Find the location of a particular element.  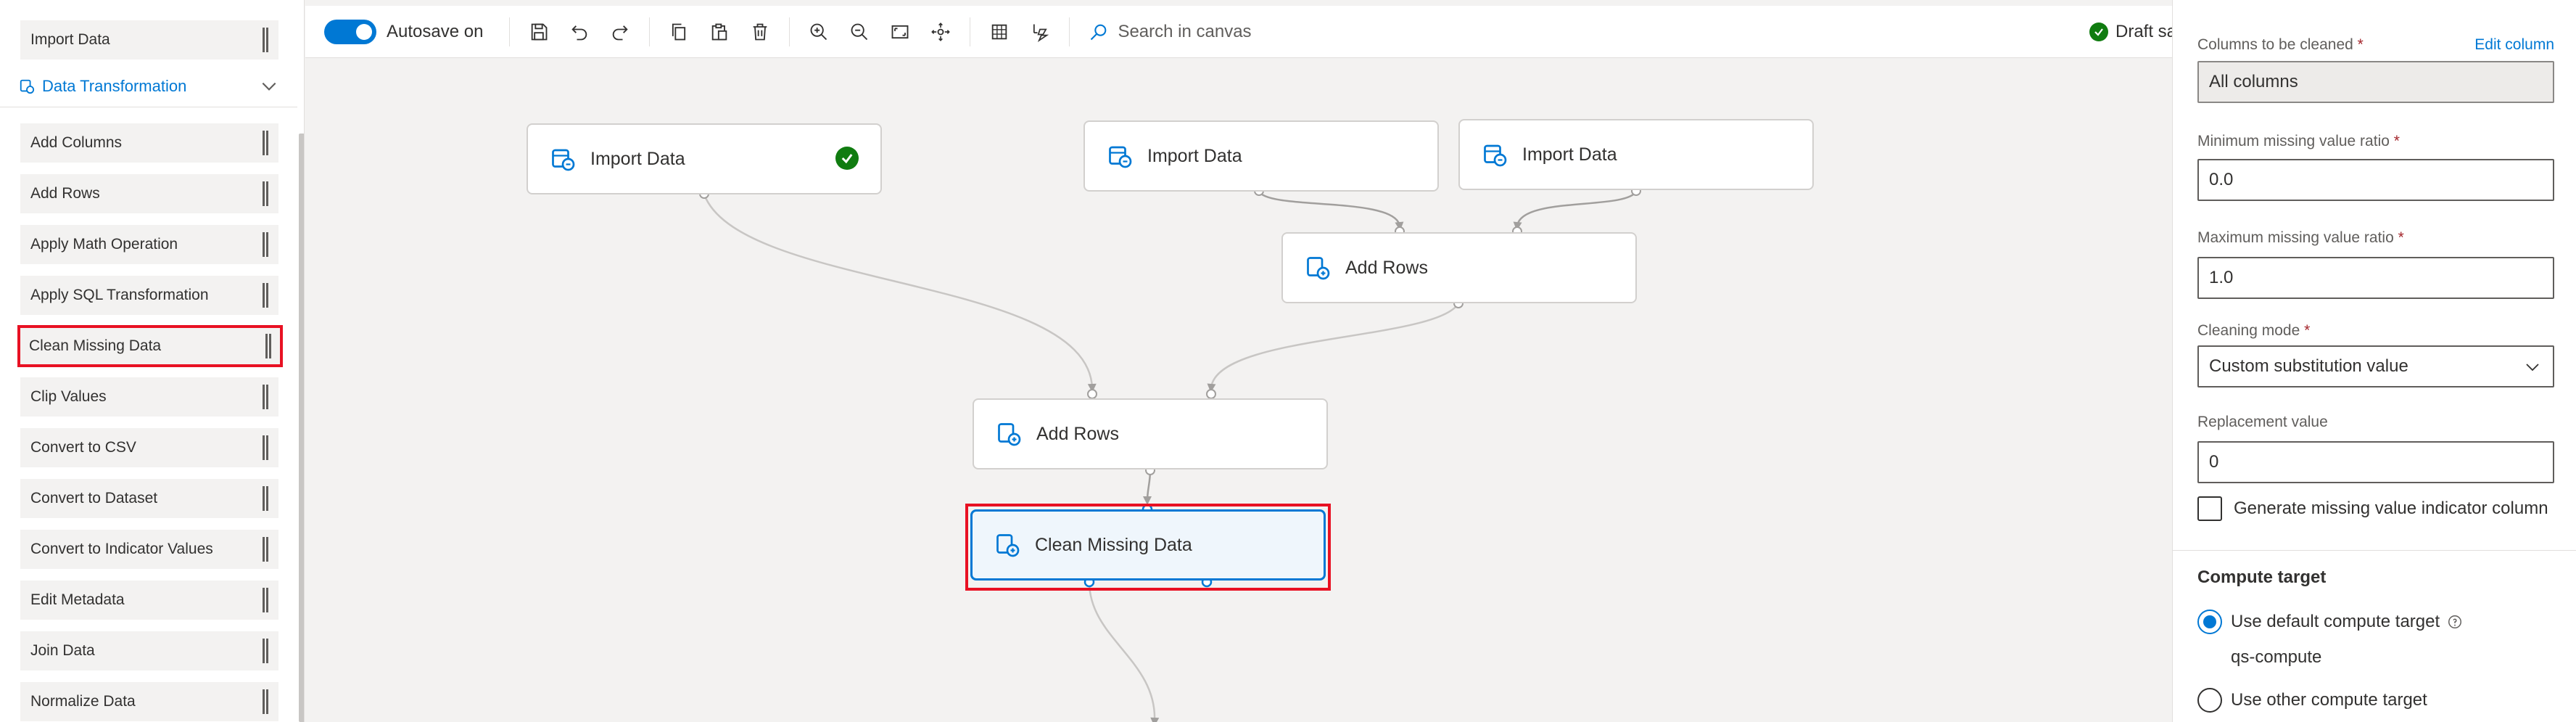

palette-item-add-columns: Add Columns is located at coordinates (149, 143).